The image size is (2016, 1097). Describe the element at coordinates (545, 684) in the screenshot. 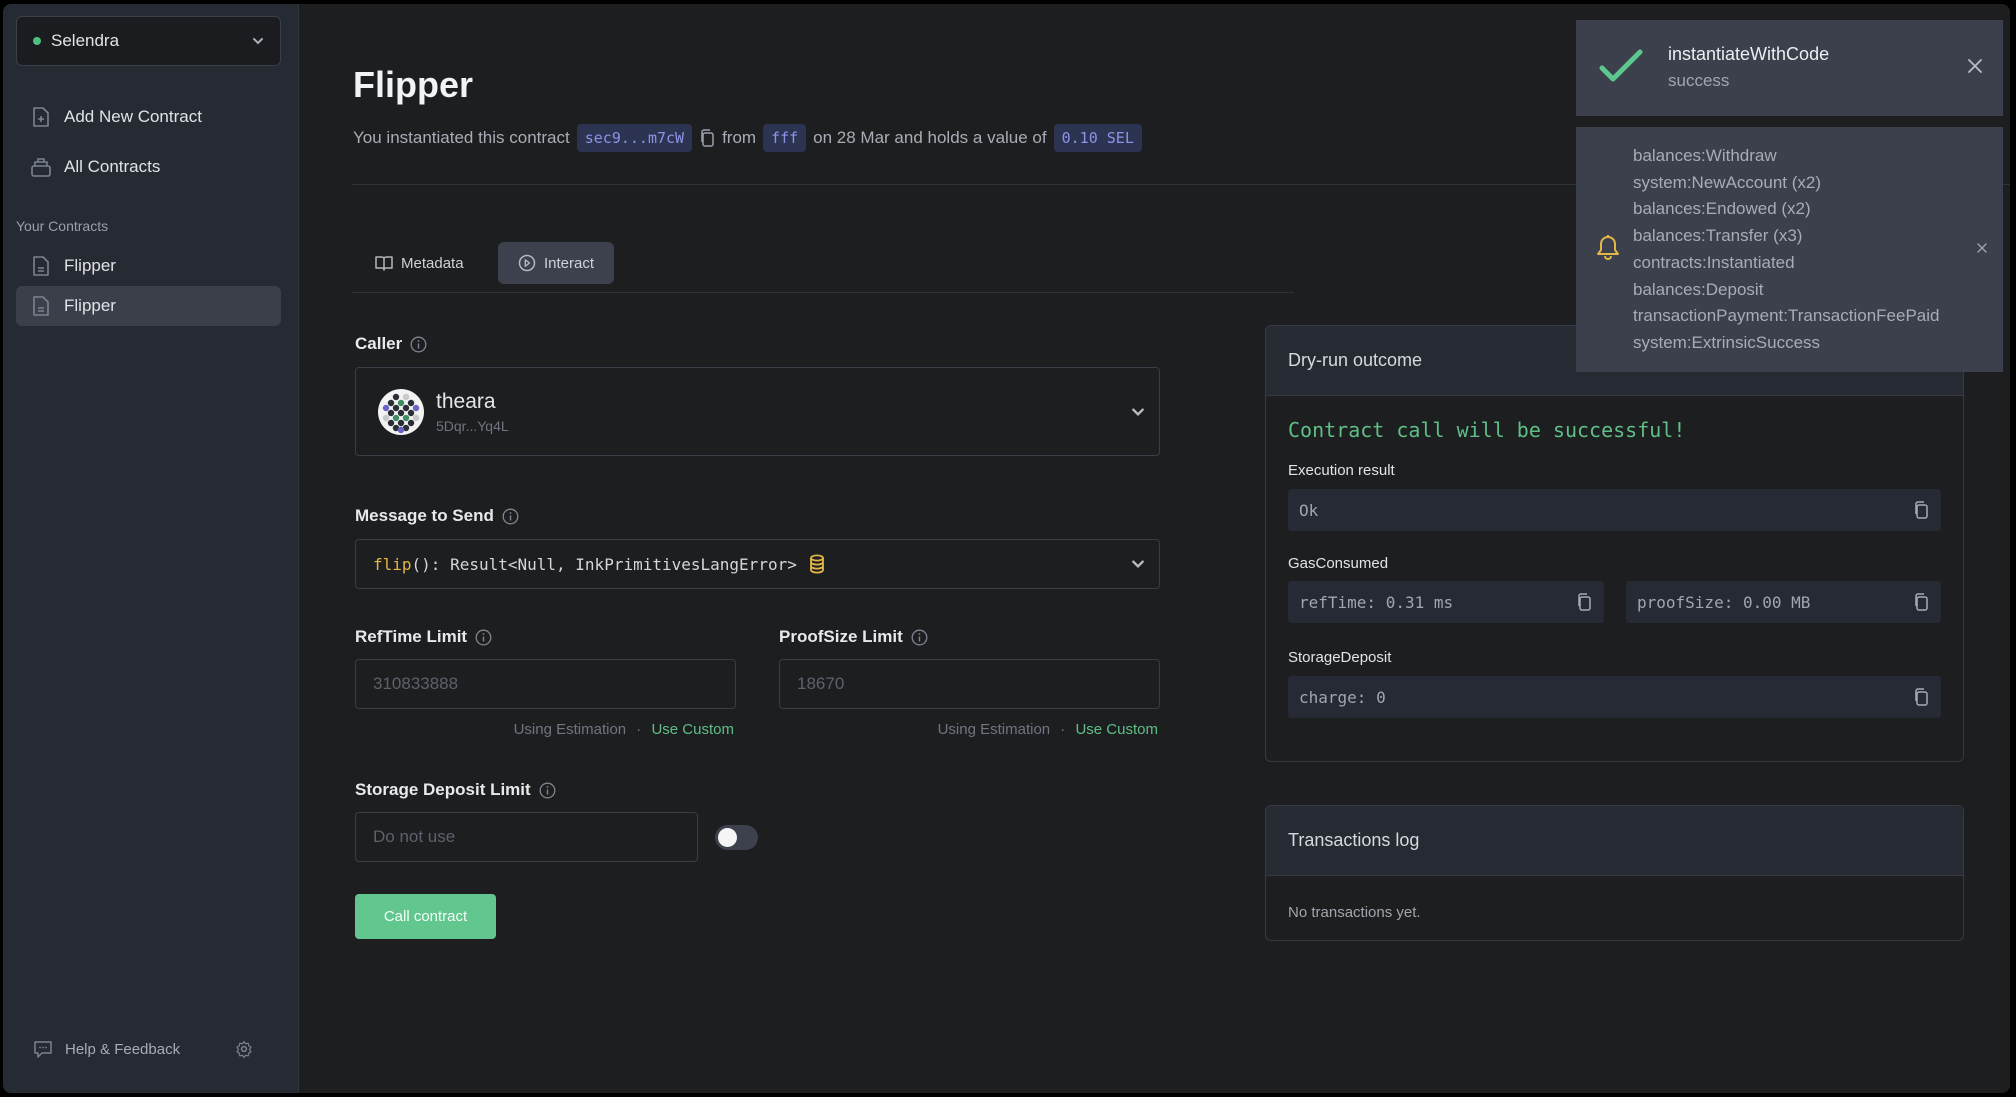

I see `reftime-limit-input: 310833888` at that location.